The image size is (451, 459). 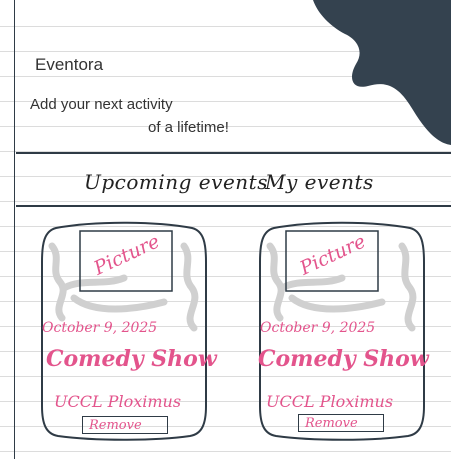 I want to click on tab-upcoming-events: Upcoming events, so click(x=176, y=182).